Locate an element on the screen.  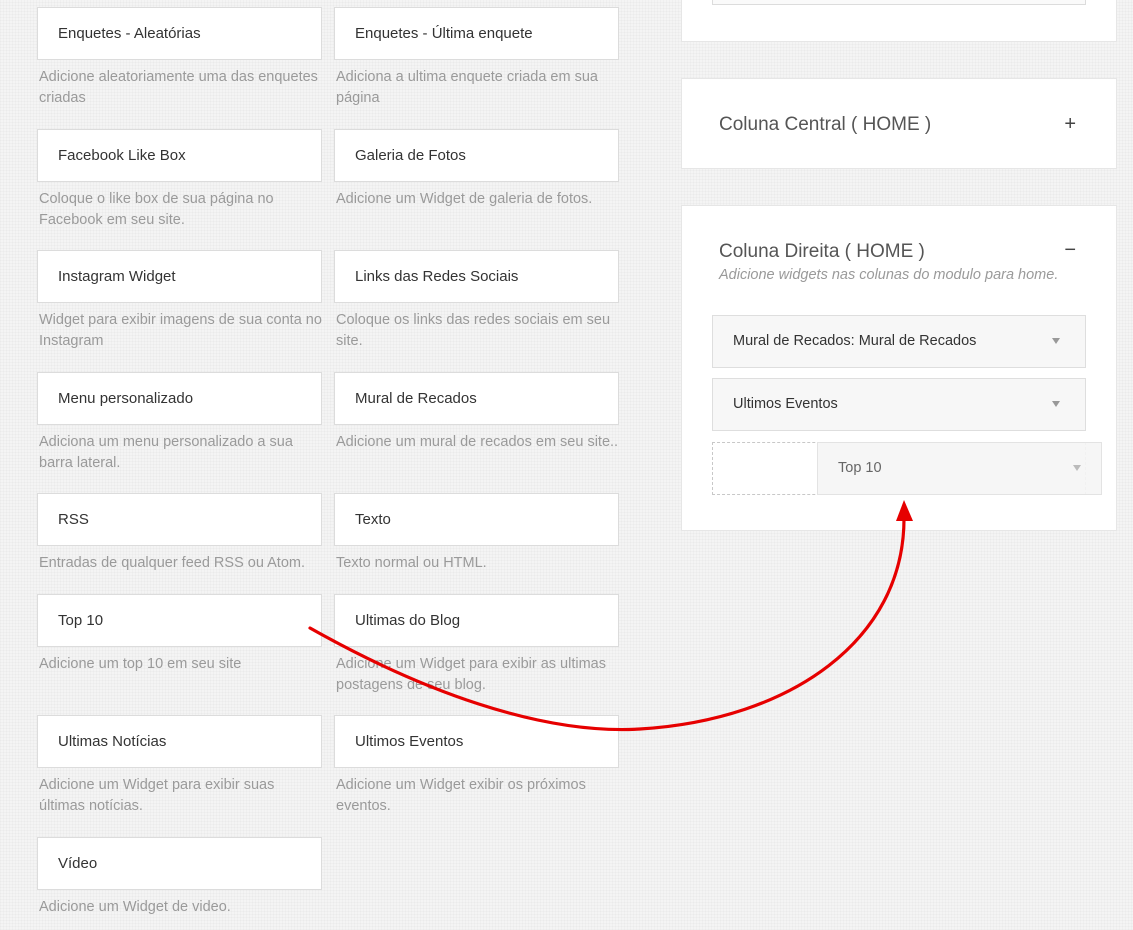
widget-texto: Texto Texto normal ou HTML. is located at coordinates (476, 533).